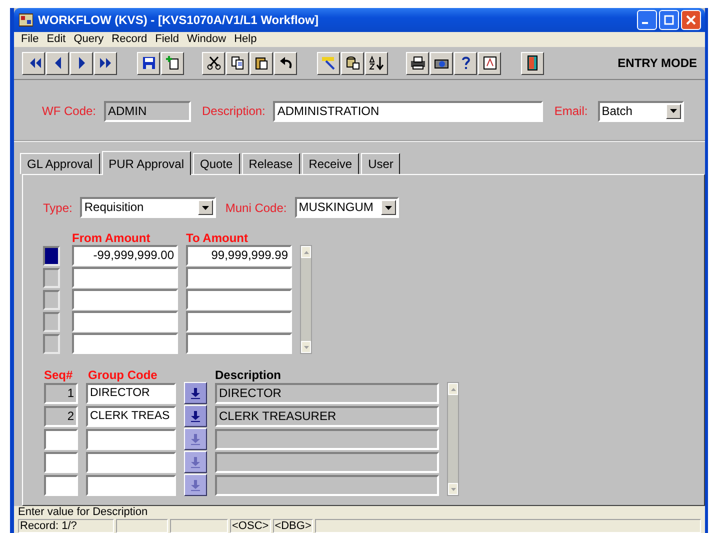 Image resolution: width=712 pixels, height=533 pixels. Describe the element at coordinates (59, 375) in the screenshot. I see `column-header: Seq#` at that location.